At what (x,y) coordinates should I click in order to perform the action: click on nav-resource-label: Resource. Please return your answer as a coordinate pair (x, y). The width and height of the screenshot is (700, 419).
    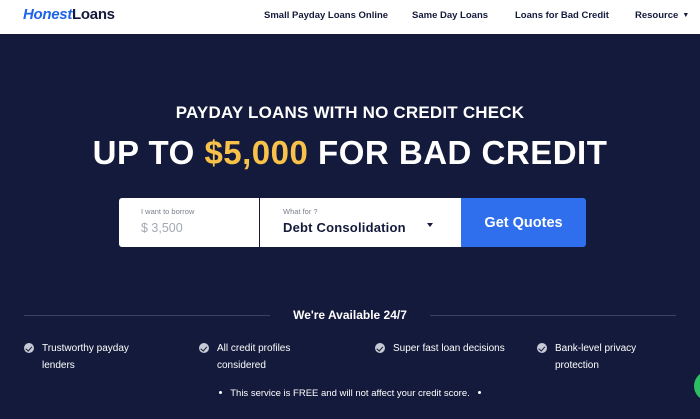
    Looking at the image, I should click on (657, 15).